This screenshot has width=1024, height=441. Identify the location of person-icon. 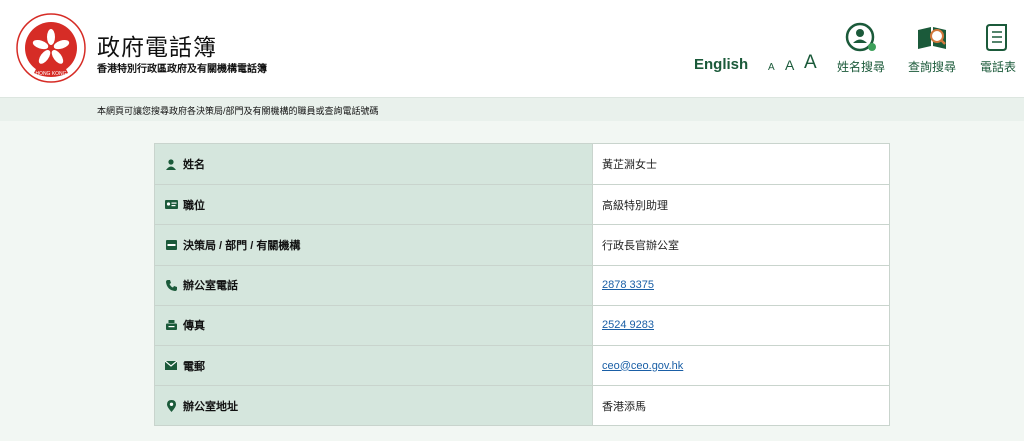
(171, 164).